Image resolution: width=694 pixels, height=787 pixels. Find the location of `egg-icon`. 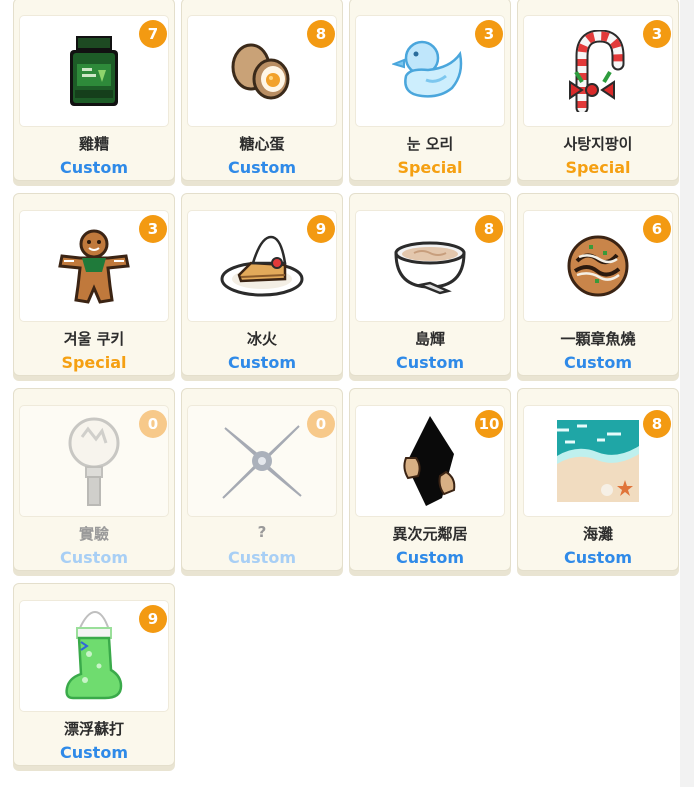

egg-icon is located at coordinates (260, 71).